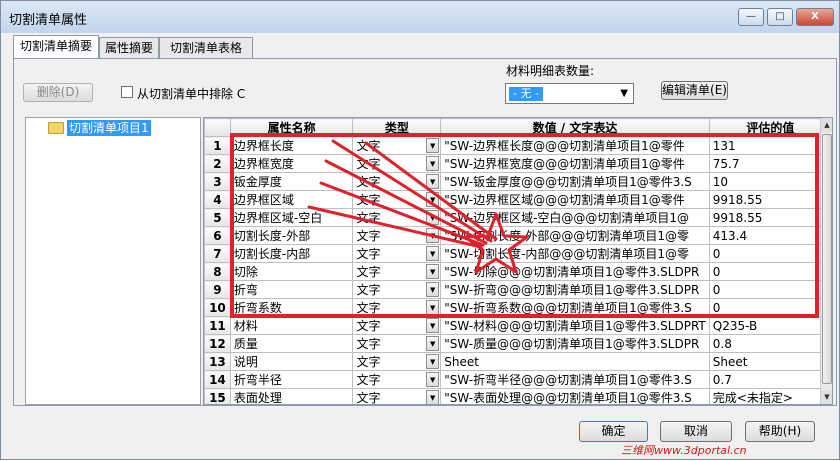 The width and height of the screenshot is (840, 461). I want to click on minimize-button: —, so click(751, 17).